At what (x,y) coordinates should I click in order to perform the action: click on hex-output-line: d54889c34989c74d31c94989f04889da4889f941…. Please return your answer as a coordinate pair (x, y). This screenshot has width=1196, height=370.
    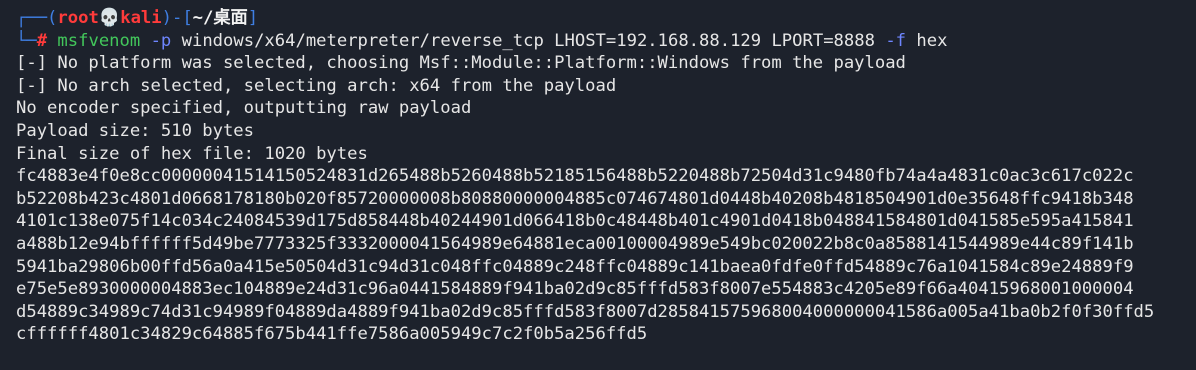
    Looking at the image, I should click on (585, 311).